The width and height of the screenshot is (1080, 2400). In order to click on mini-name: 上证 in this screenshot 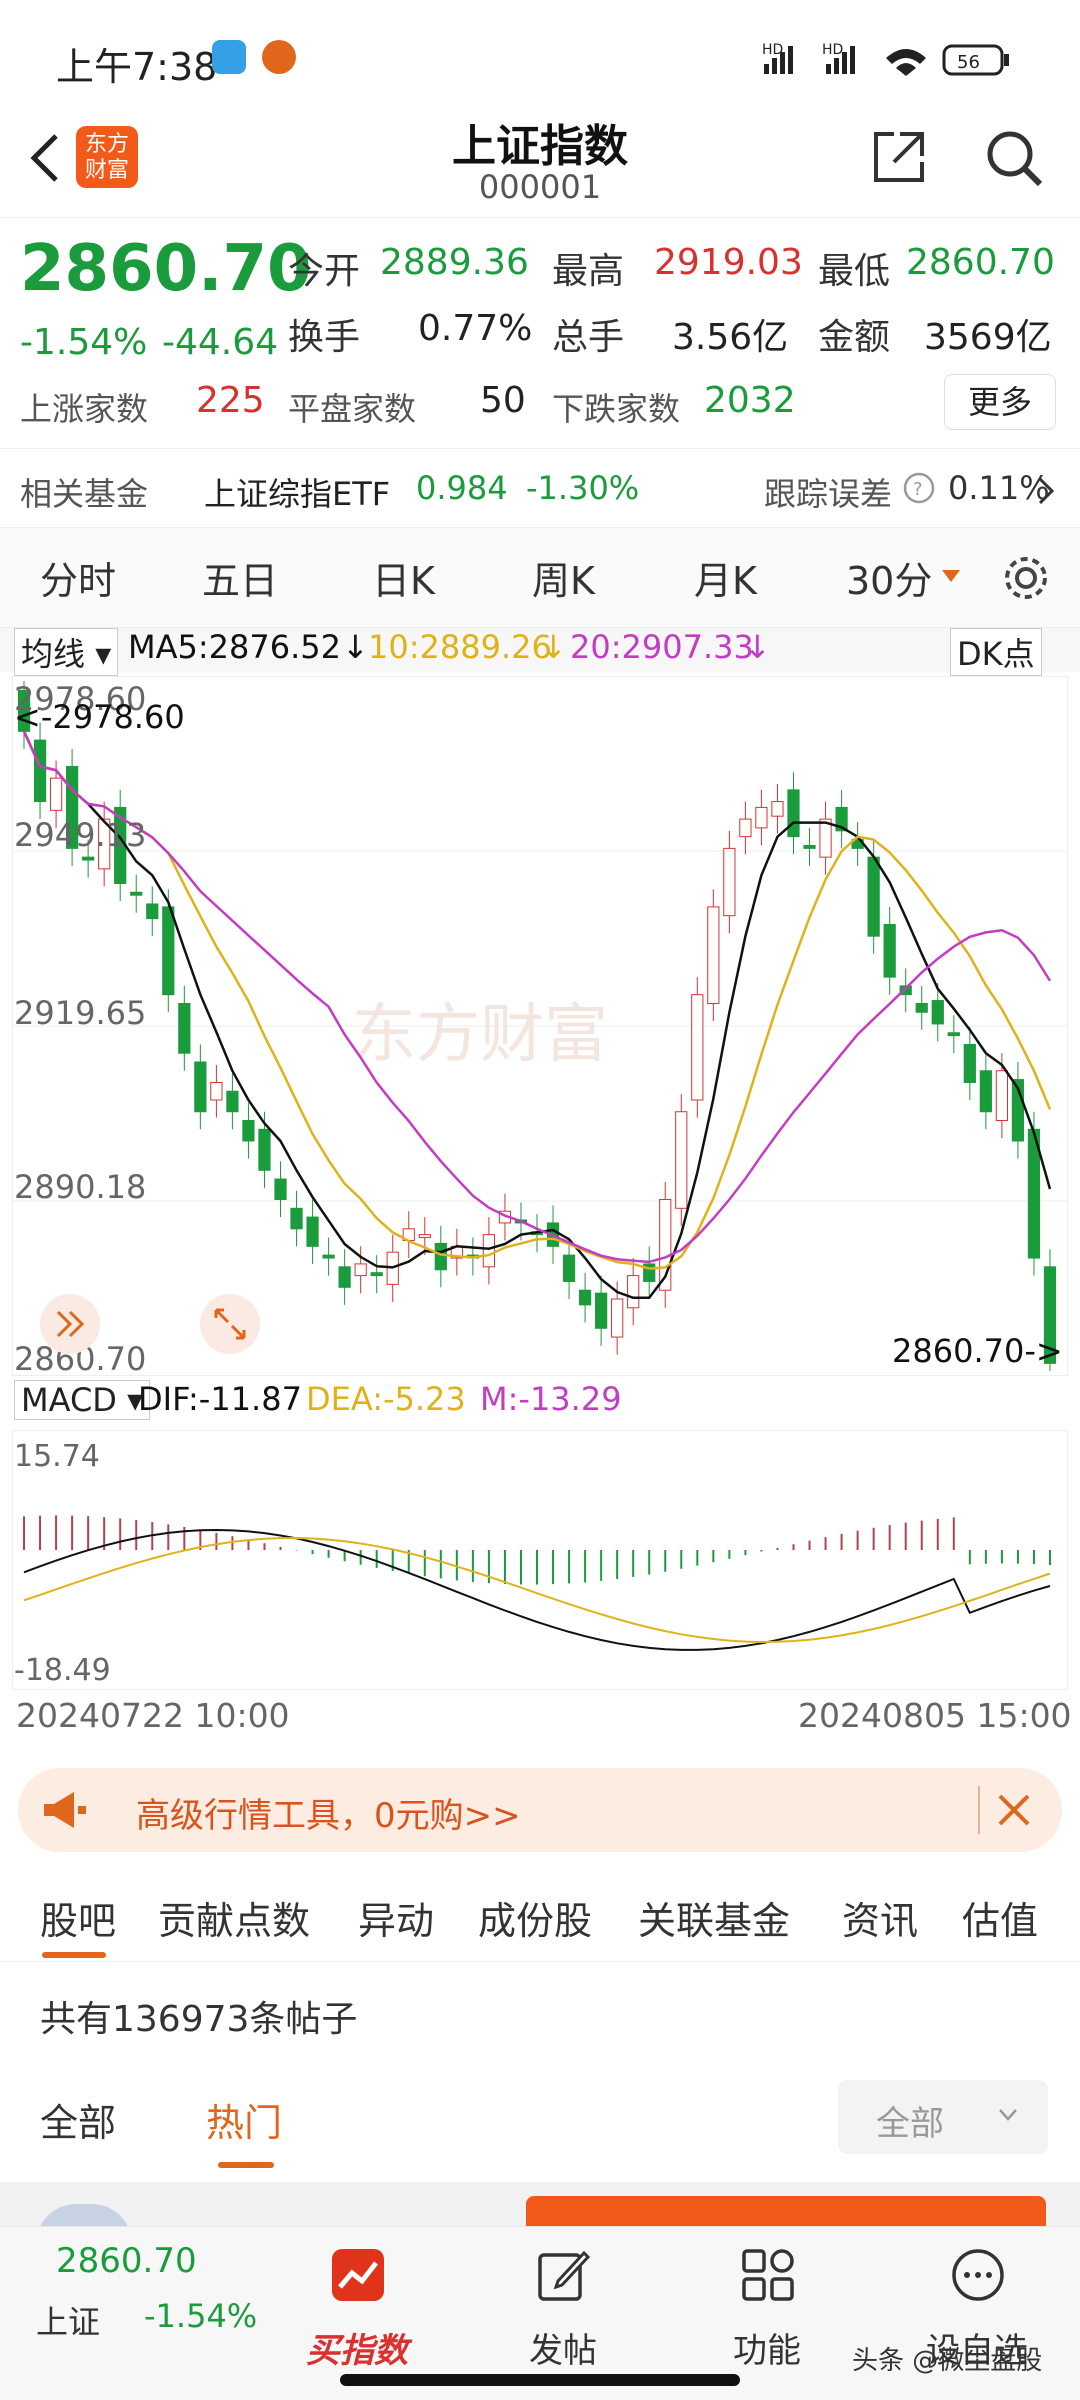, I will do `click(68, 2322)`.